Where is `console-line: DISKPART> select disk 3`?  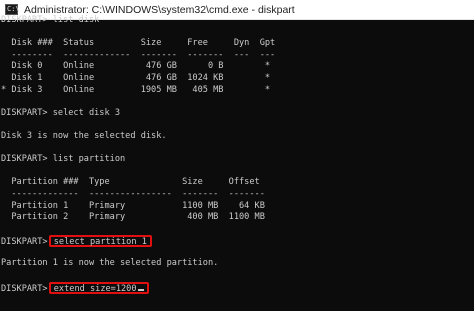 console-line: DISKPART> select disk 3 is located at coordinates (60, 112).